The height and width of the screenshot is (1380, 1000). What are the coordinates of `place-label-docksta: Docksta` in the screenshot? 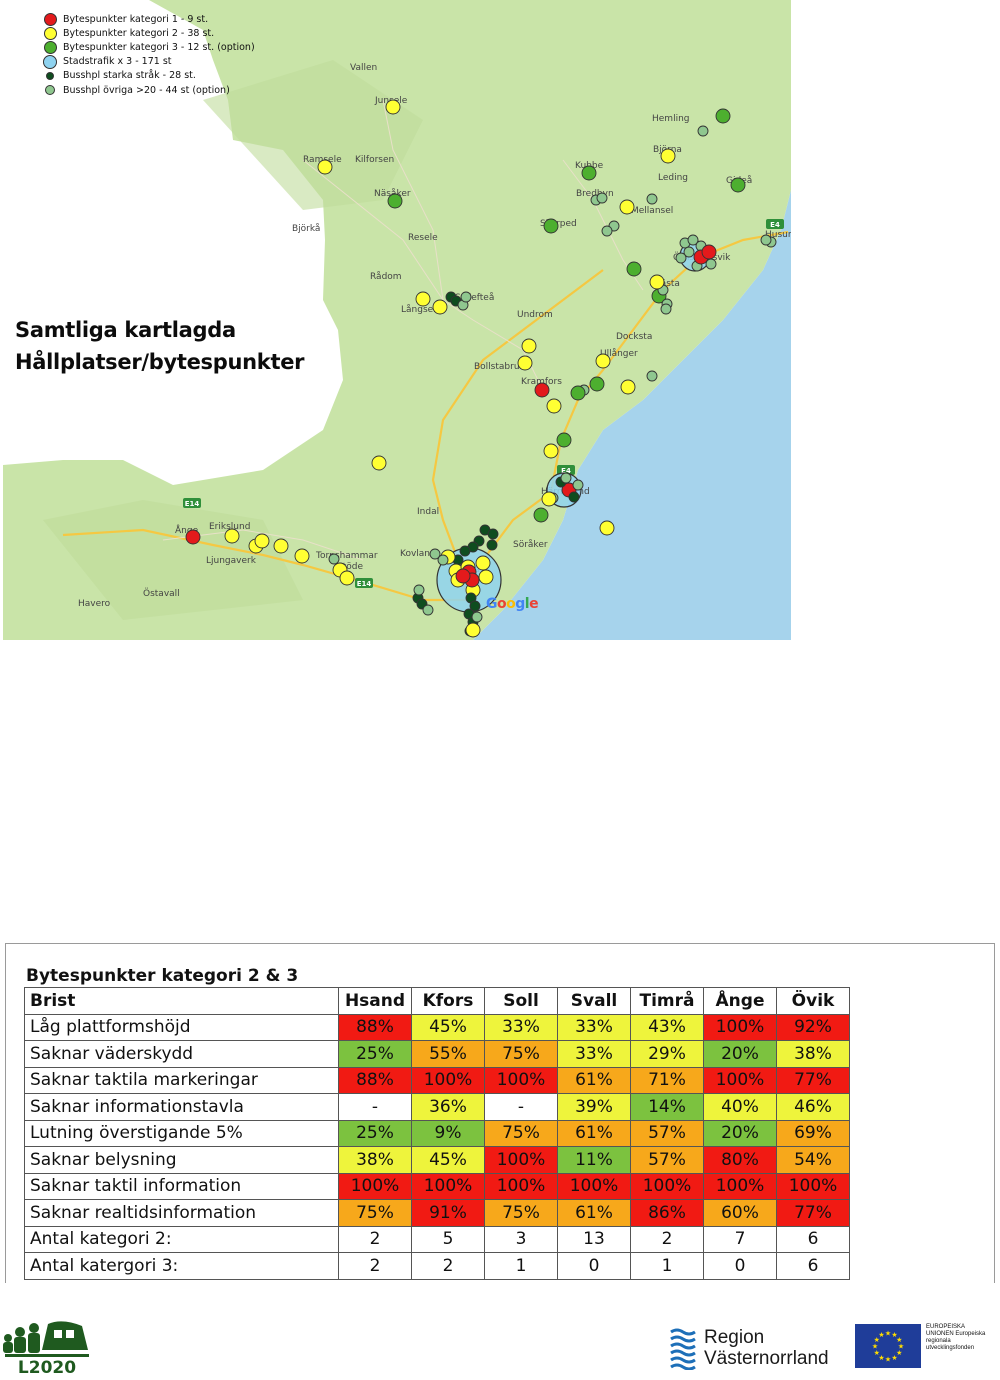 It's located at (634, 337).